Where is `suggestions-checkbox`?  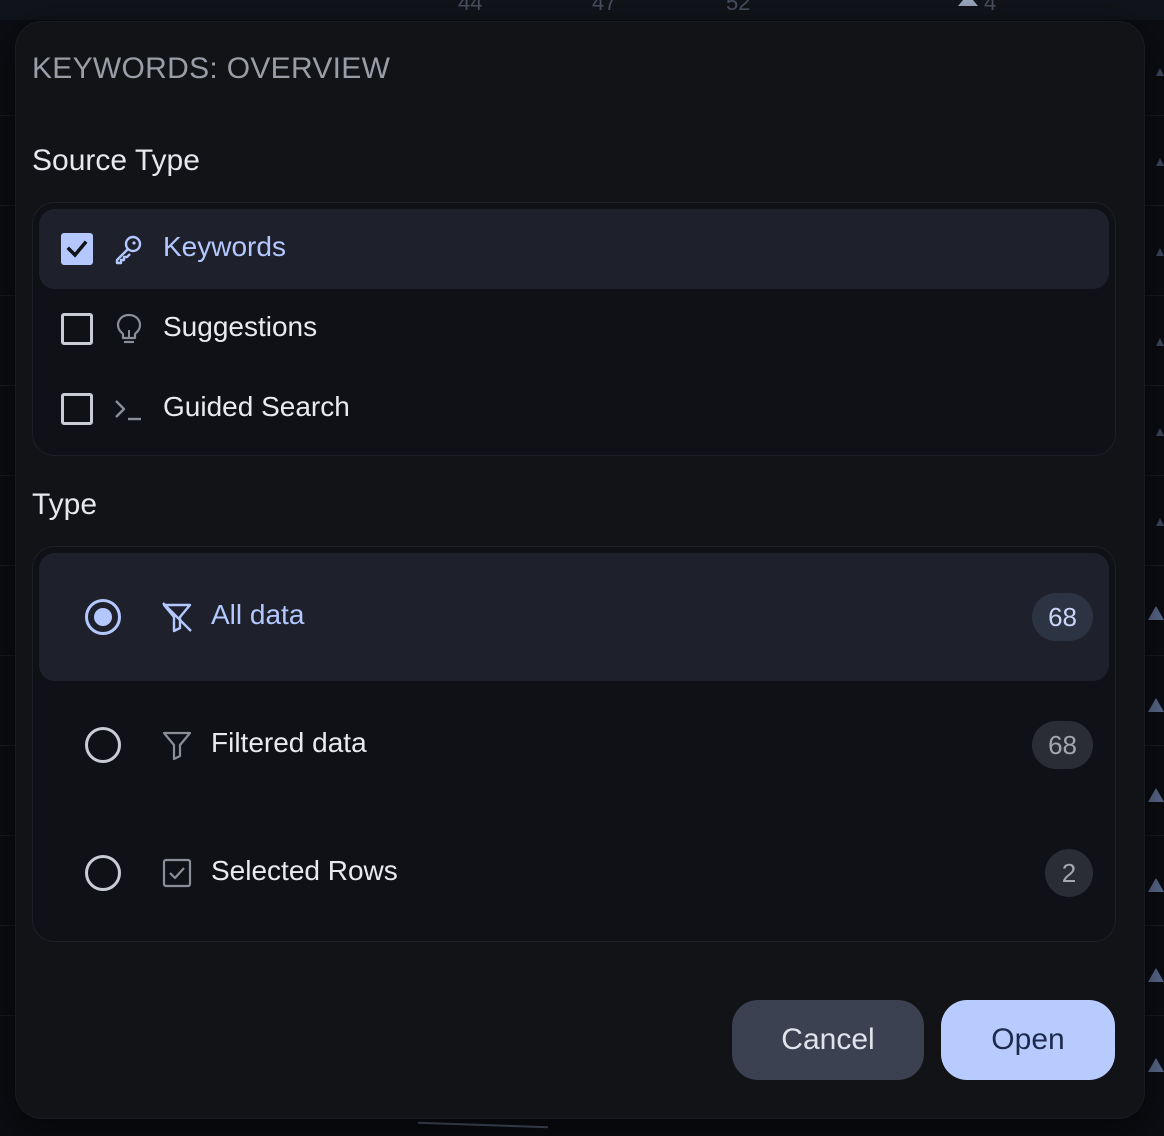
suggestions-checkbox is located at coordinates (77, 329).